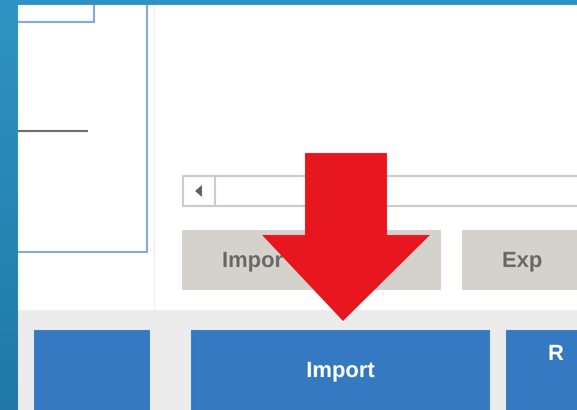 The image size is (577, 410). What do you see at coordinates (340, 370) in the screenshot?
I see `action-button: Import` at bounding box center [340, 370].